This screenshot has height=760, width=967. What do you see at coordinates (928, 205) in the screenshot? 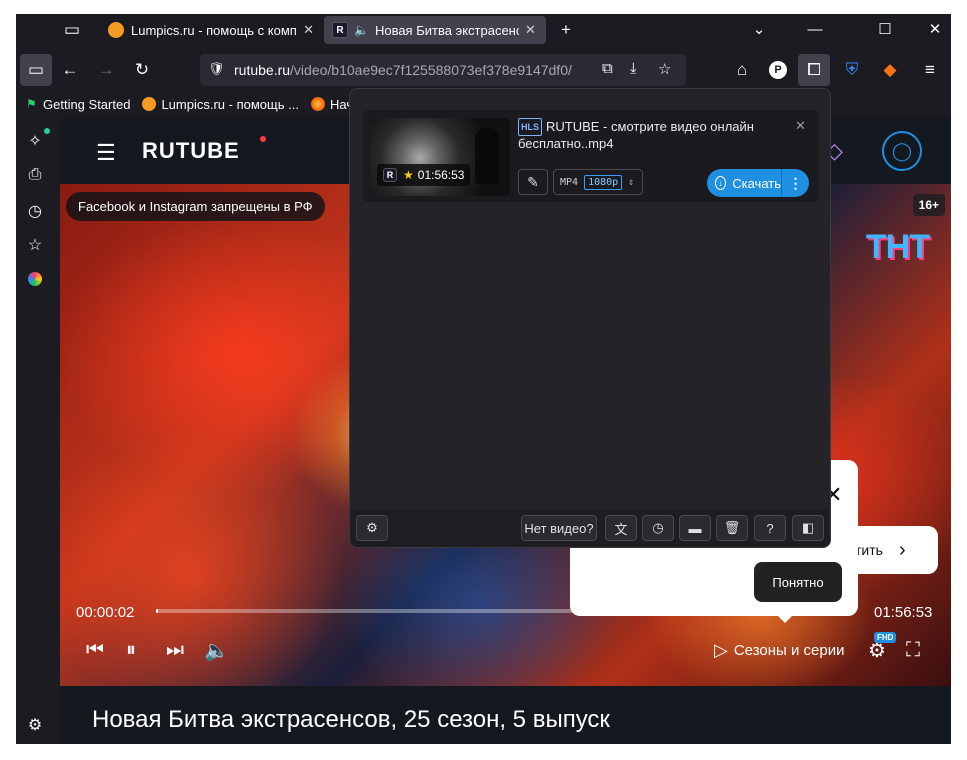
I see `age-rating-badge: 16+` at bounding box center [928, 205].